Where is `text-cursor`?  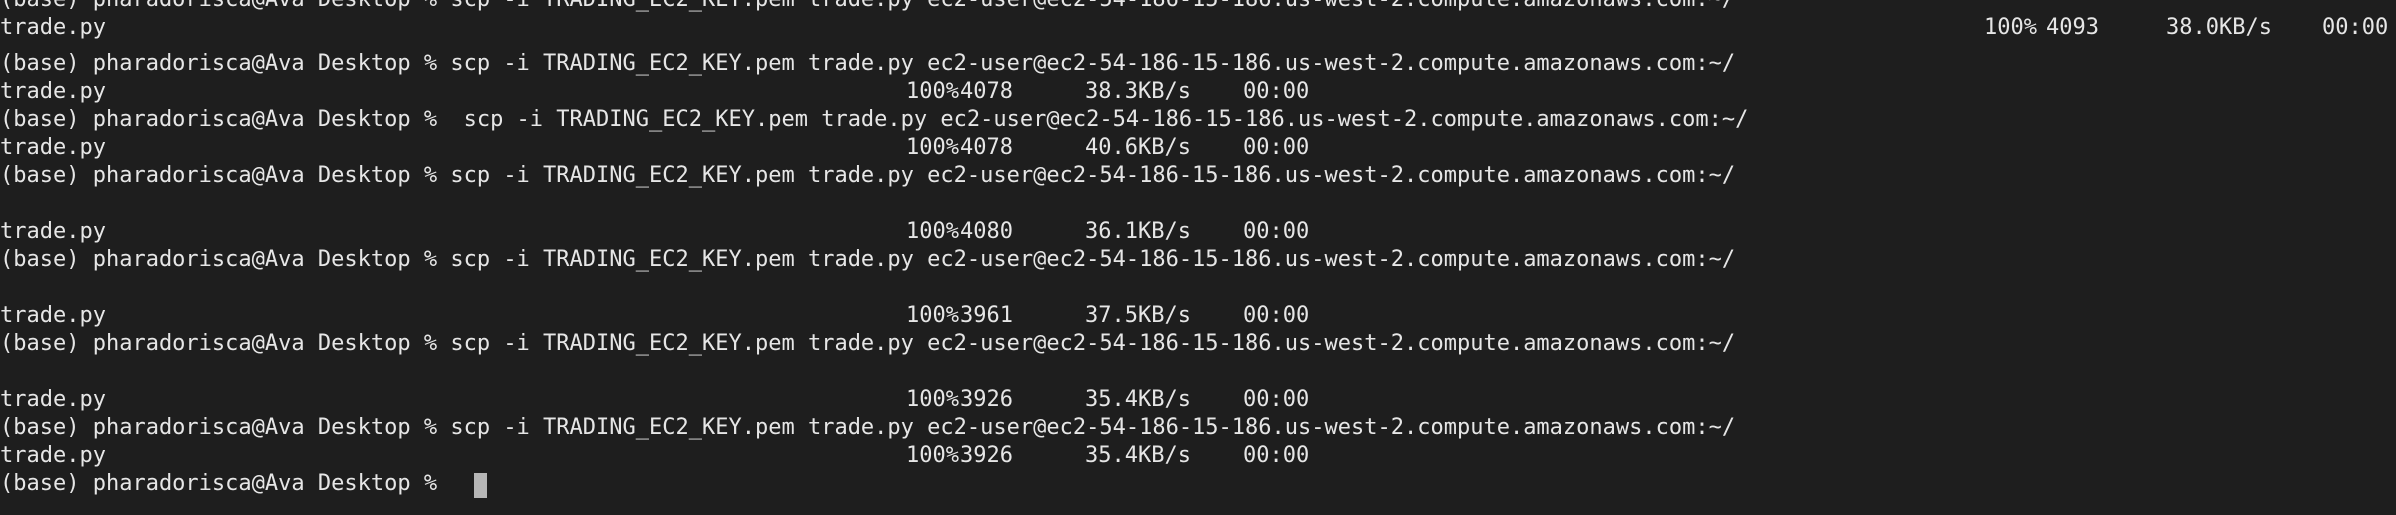
text-cursor is located at coordinates (480, 485).